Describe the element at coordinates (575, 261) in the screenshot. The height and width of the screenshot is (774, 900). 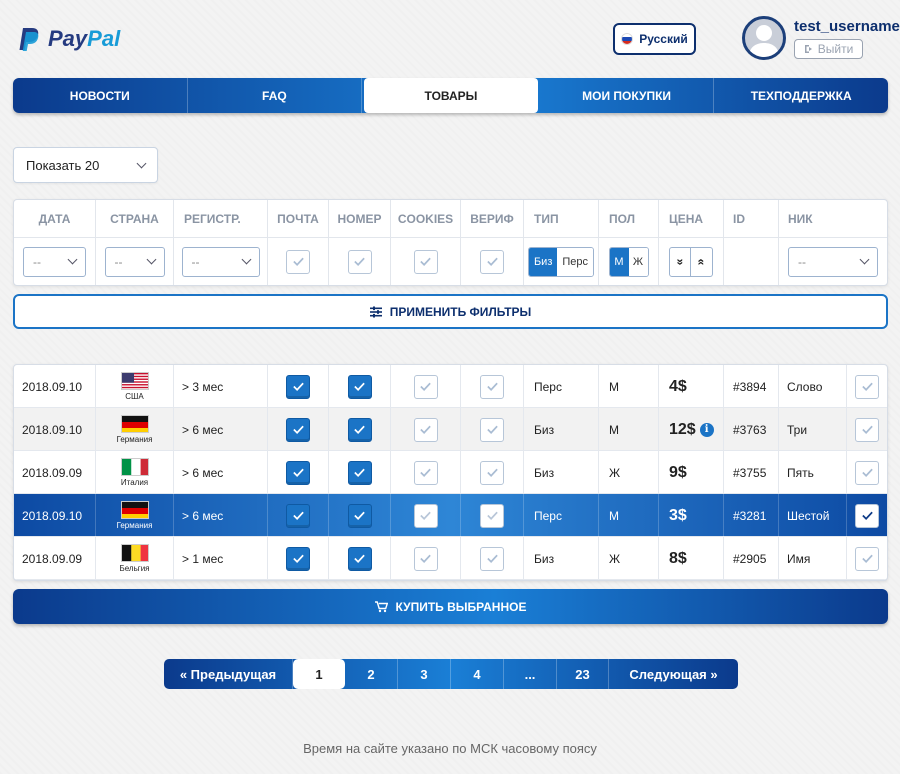
I see `type-option-pers: Перс` at that location.